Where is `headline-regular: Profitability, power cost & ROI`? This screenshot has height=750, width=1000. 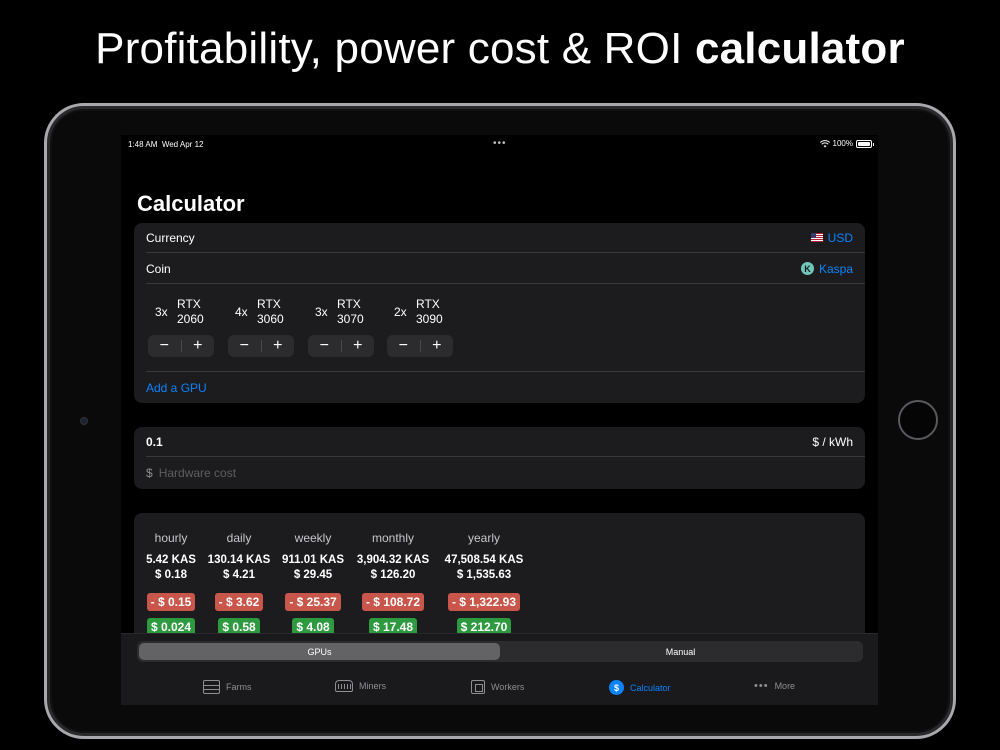 headline-regular: Profitability, power cost & ROI is located at coordinates (389, 48).